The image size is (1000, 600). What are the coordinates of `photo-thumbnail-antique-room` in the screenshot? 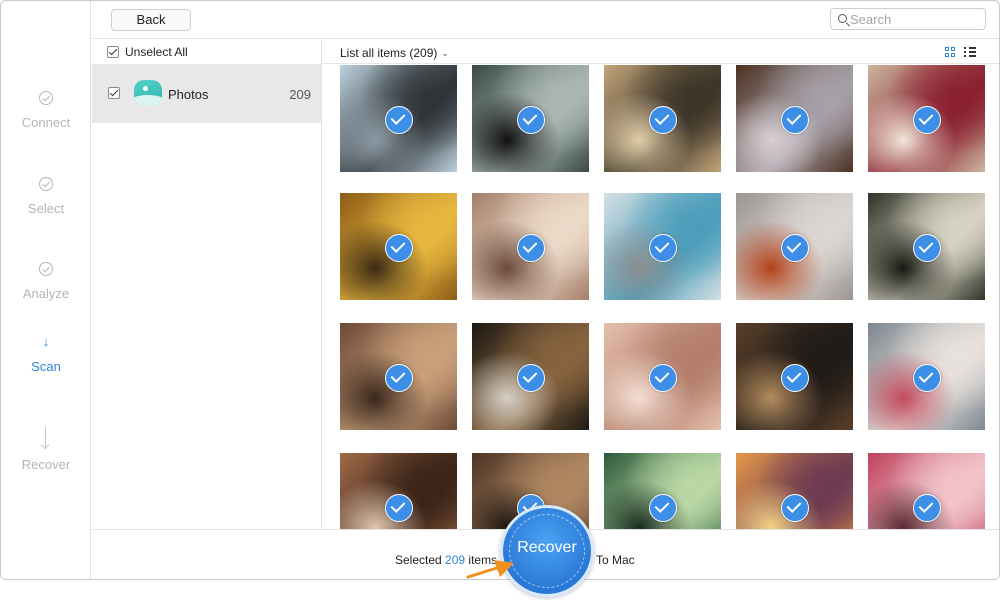 It's located at (398, 376).